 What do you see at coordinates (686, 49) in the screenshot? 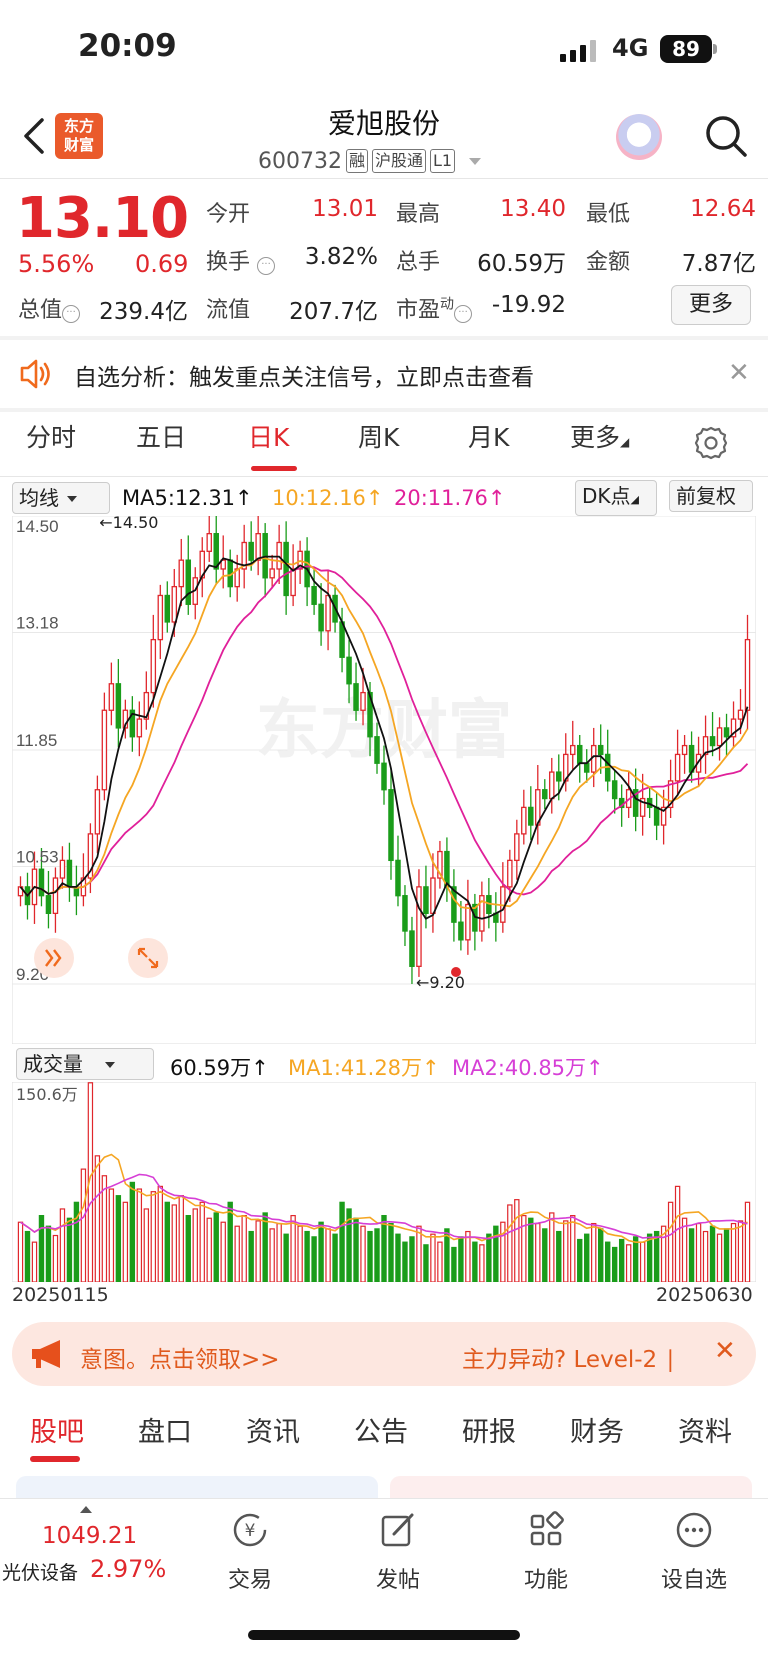
I see `battery-indicator: 89` at bounding box center [686, 49].